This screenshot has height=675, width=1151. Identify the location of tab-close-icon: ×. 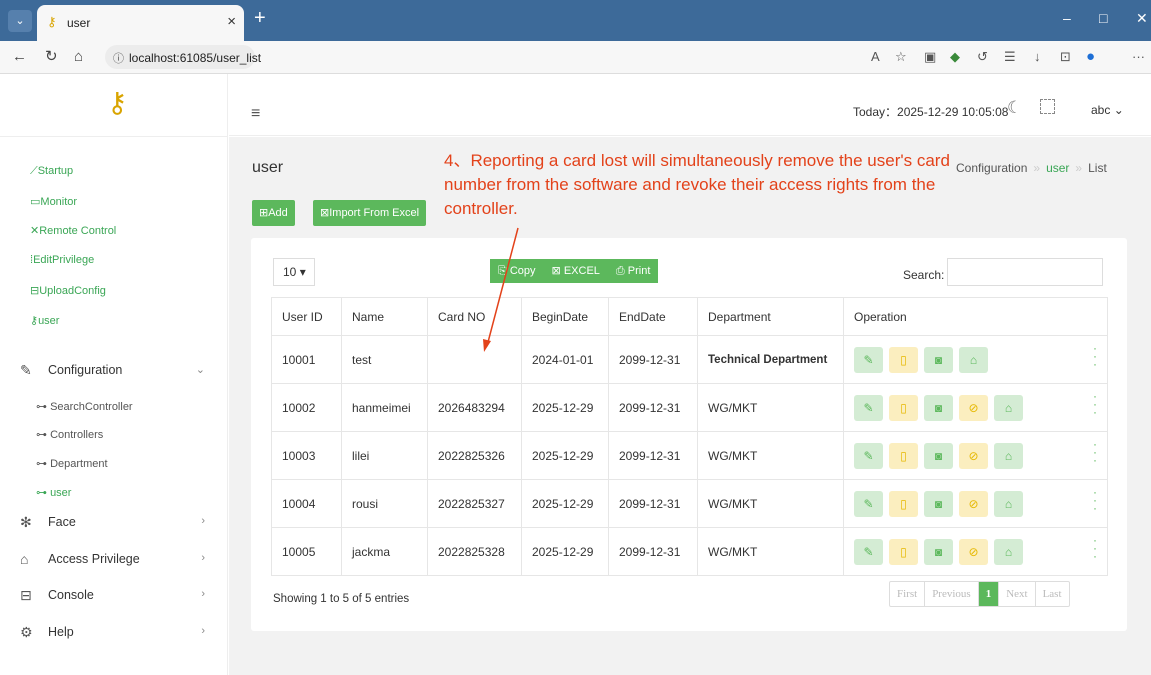
(231, 21).